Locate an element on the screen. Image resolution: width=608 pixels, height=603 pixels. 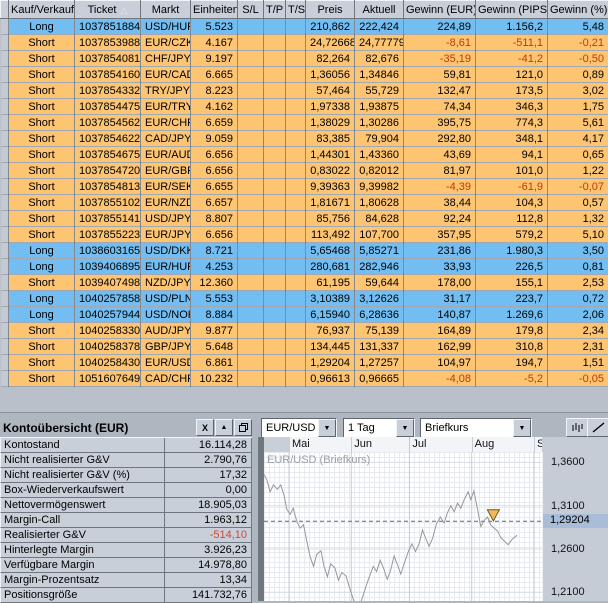
panel-title: Kontoübersicht (EUR) is located at coordinates (97, 428).